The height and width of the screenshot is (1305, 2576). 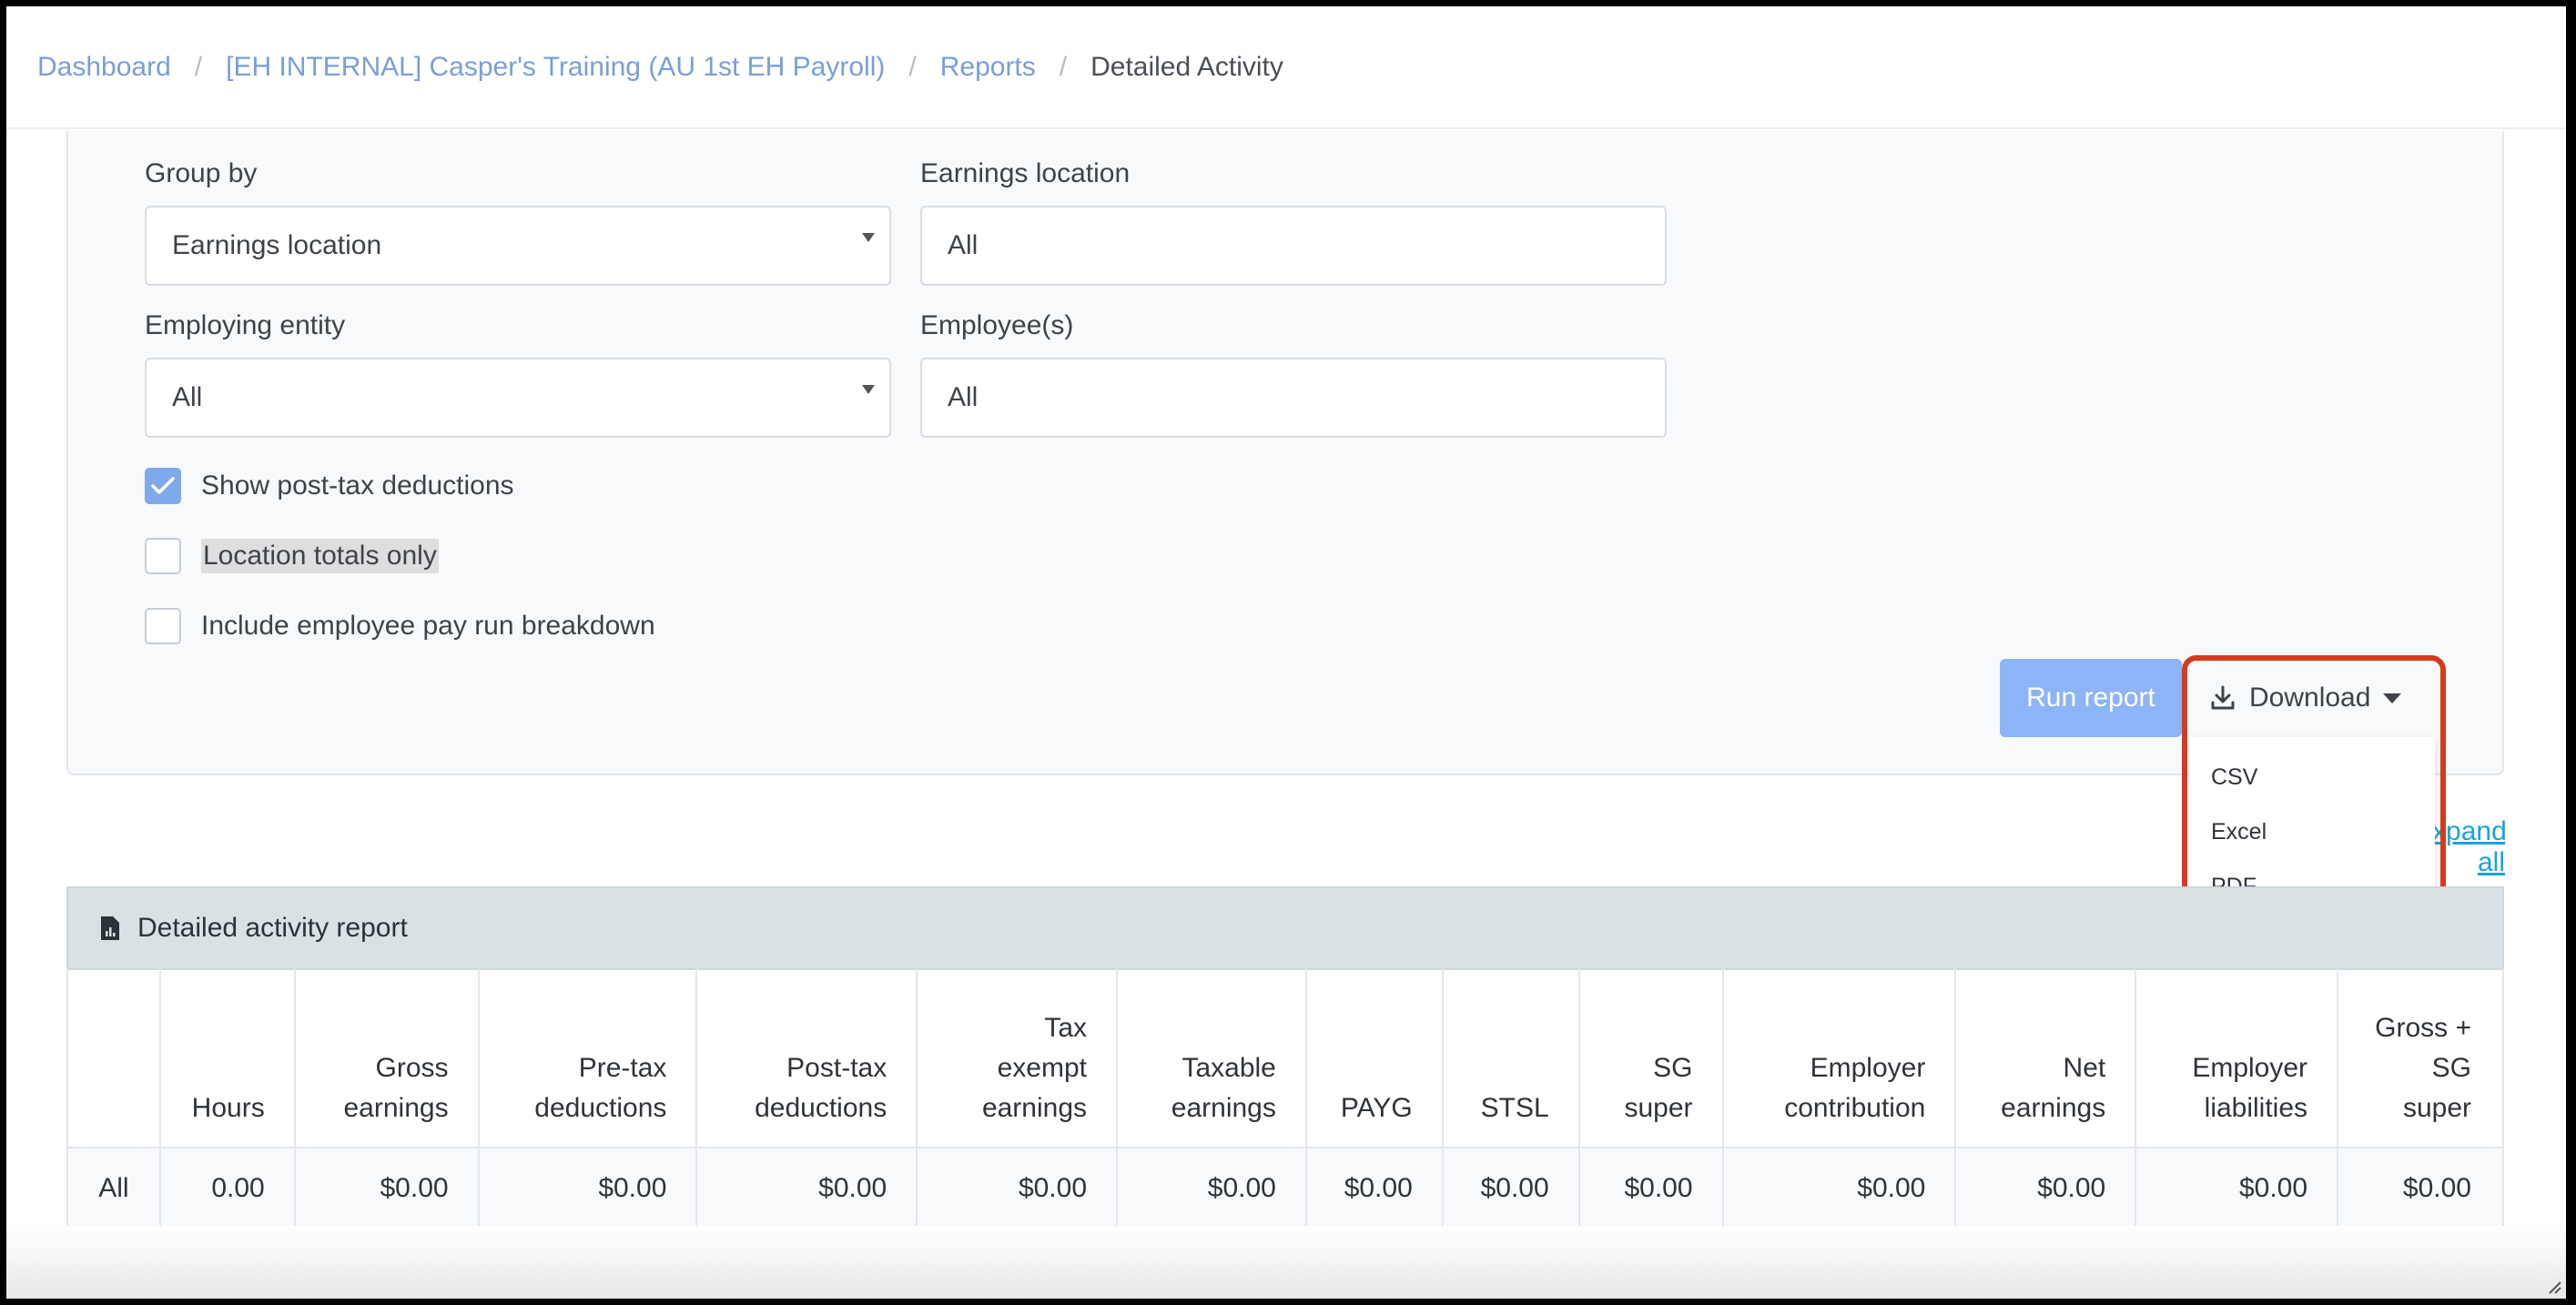 What do you see at coordinates (428, 626) in the screenshot?
I see `include-pay-run-breakdown-label: Include employee pay run breakdown` at bounding box center [428, 626].